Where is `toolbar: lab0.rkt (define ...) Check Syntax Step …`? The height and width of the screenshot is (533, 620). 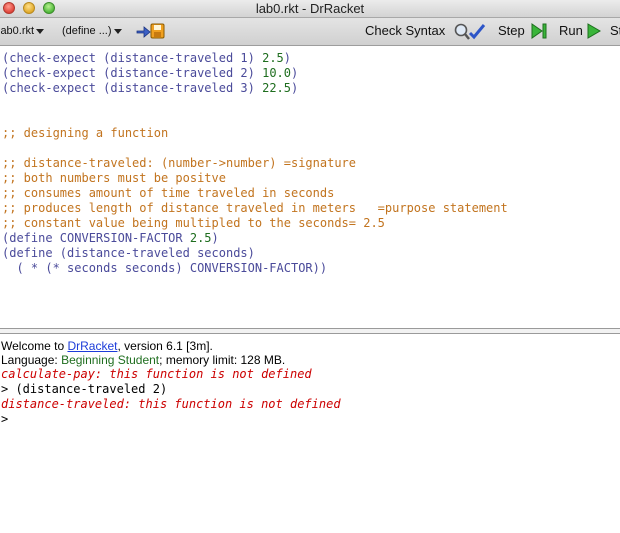
toolbar: lab0.rkt (define ...) Check Syntax Step … is located at coordinates (310, 32).